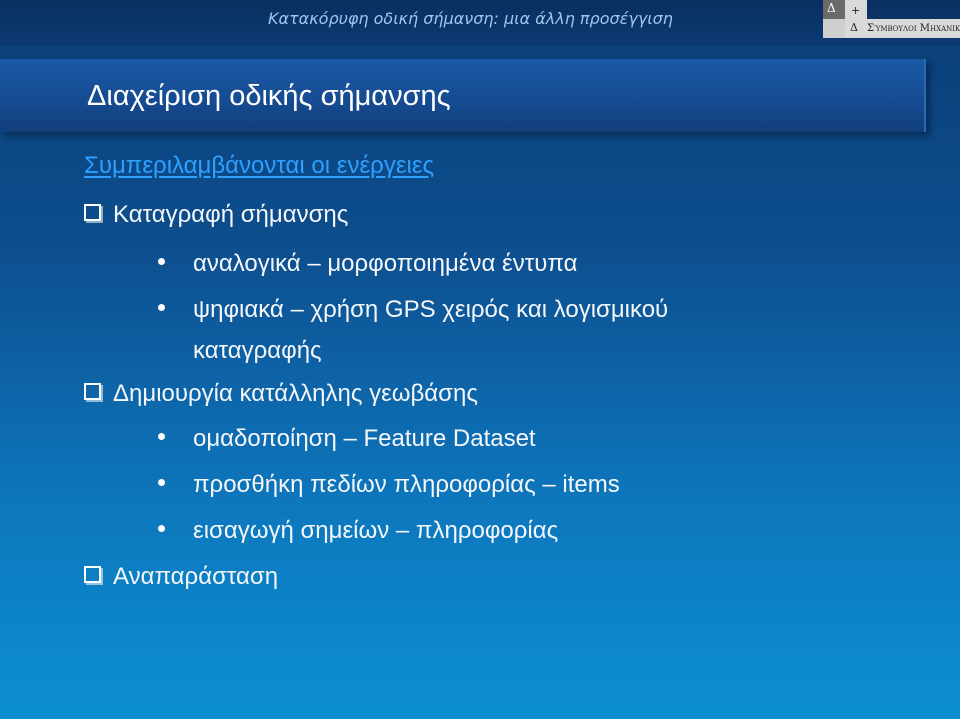 The height and width of the screenshot is (719, 960). What do you see at coordinates (376, 530) in the screenshot?
I see `sub-list-item-label: εισαγωγή σημείων – πληροφορίας` at bounding box center [376, 530].